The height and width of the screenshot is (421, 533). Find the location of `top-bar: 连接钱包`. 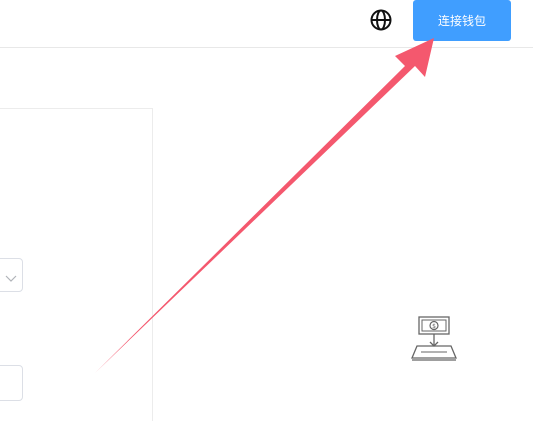

top-bar: 连接钱包 is located at coordinates (266, 24).